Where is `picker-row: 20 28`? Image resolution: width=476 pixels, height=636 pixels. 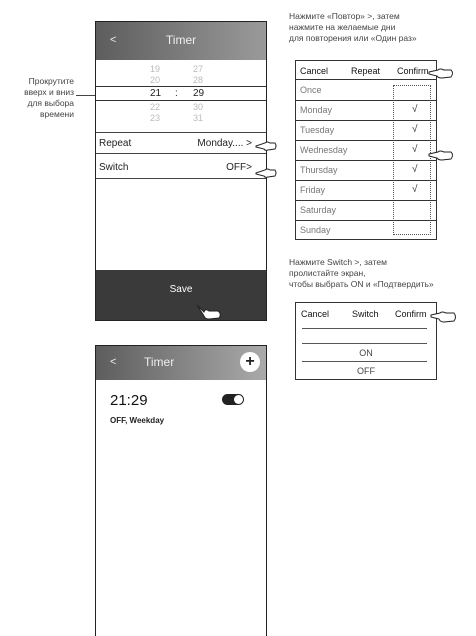
picker-row: 20 28 is located at coordinates (181, 80).